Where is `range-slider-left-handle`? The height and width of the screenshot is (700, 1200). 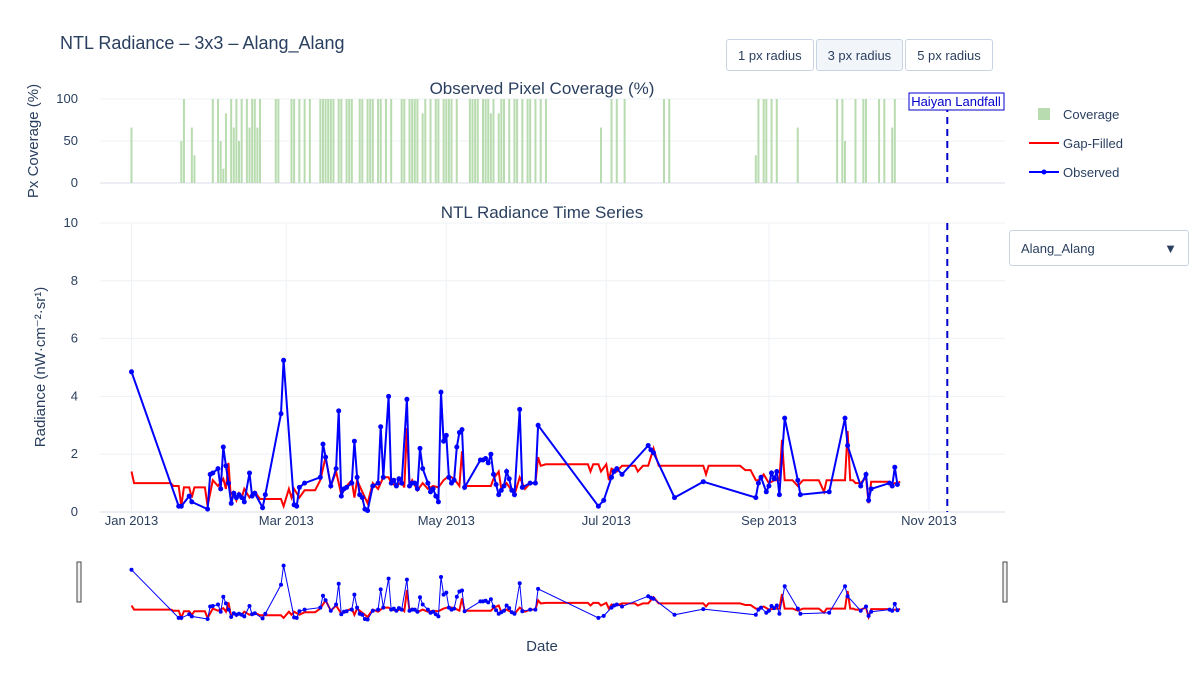 range-slider-left-handle is located at coordinates (79, 582).